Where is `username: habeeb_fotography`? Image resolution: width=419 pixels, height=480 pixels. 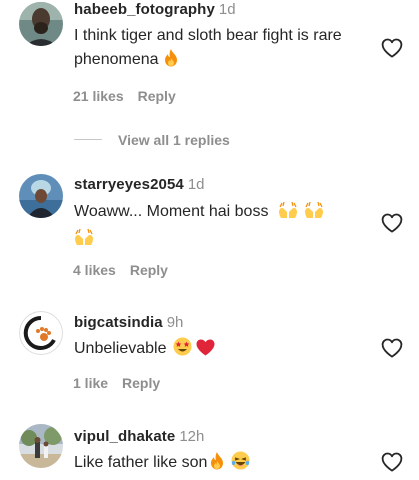 username: habeeb_fotography is located at coordinates (144, 9).